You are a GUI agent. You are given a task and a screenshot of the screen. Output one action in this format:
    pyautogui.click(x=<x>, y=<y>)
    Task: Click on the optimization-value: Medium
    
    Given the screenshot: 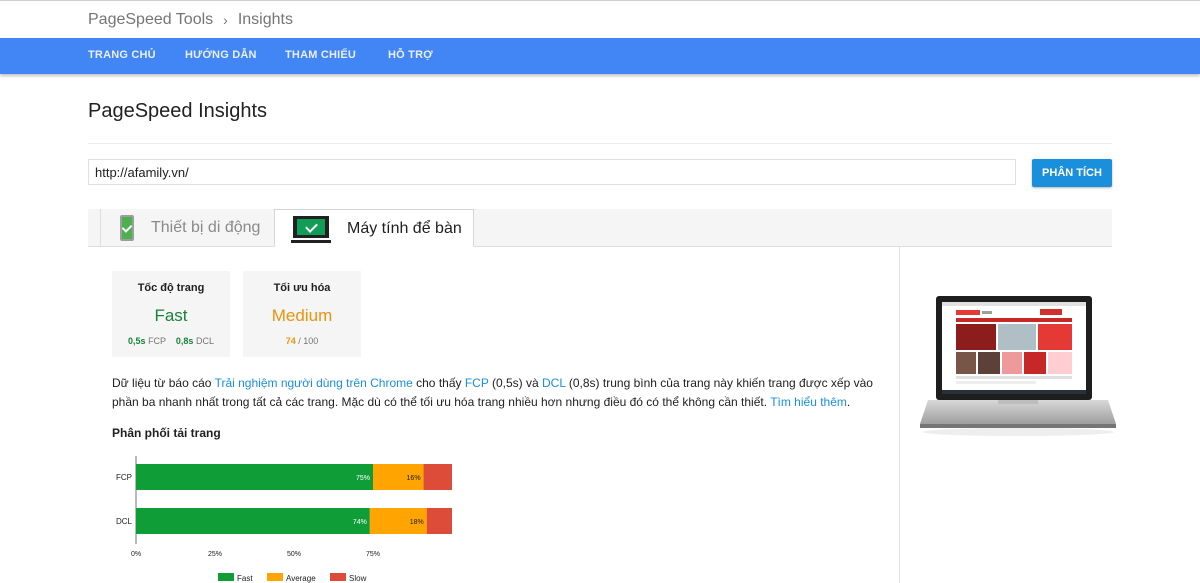 What is the action you would take?
    pyautogui.click(x=302, y=315)
    